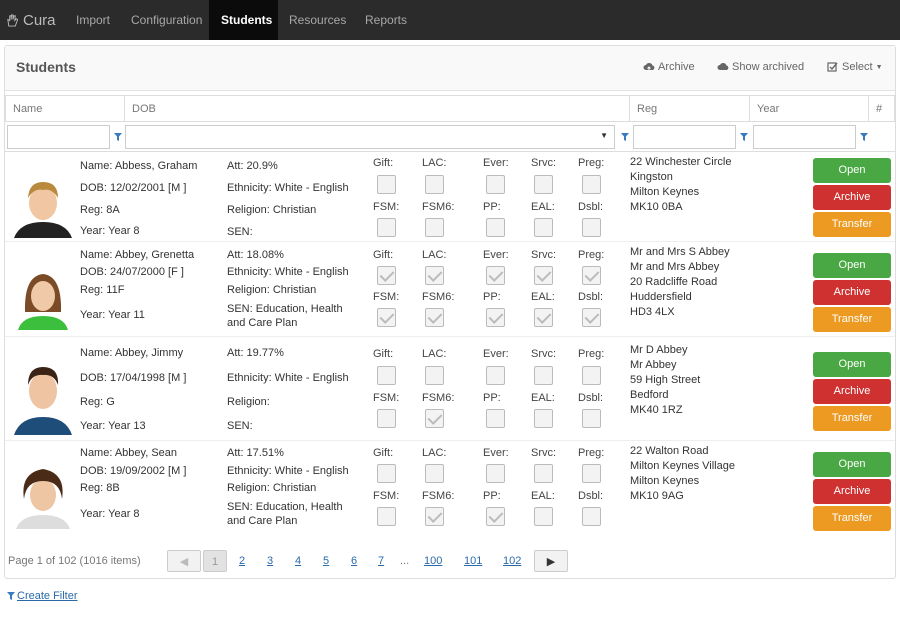 The width and height of the screenshot is (900, 617). What do you see at coordinates (255, 453) in the screenshot?
I see `student-att: Att: 17.51%` at bounding box center [255, 453].